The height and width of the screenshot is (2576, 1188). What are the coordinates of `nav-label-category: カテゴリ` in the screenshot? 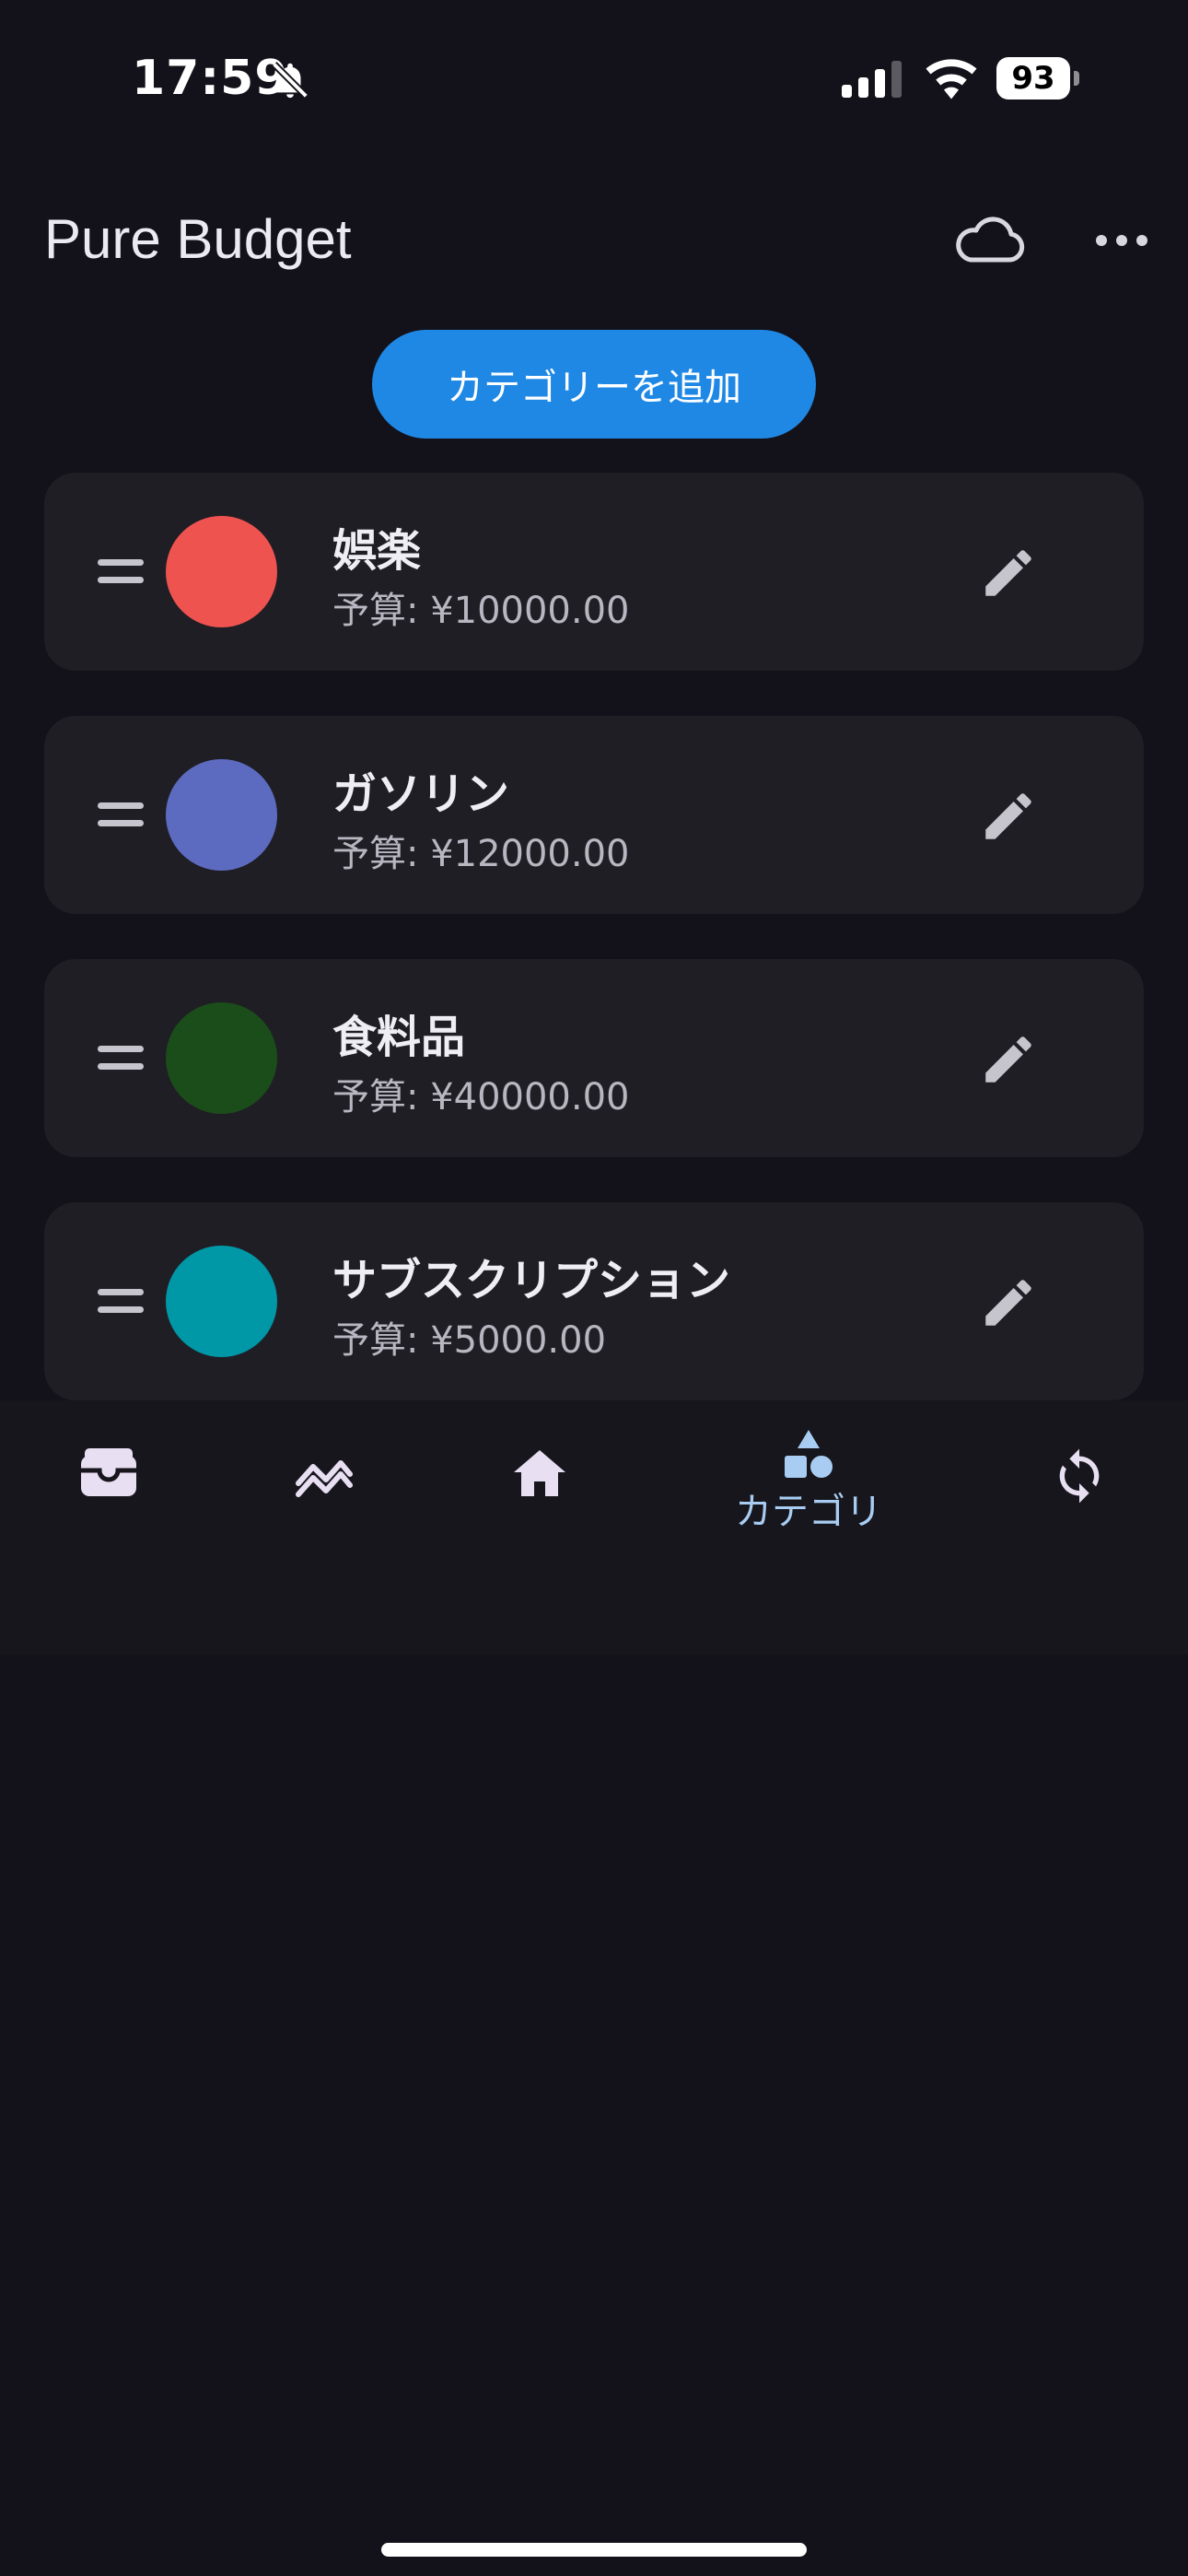 It's located at (808, 1512).